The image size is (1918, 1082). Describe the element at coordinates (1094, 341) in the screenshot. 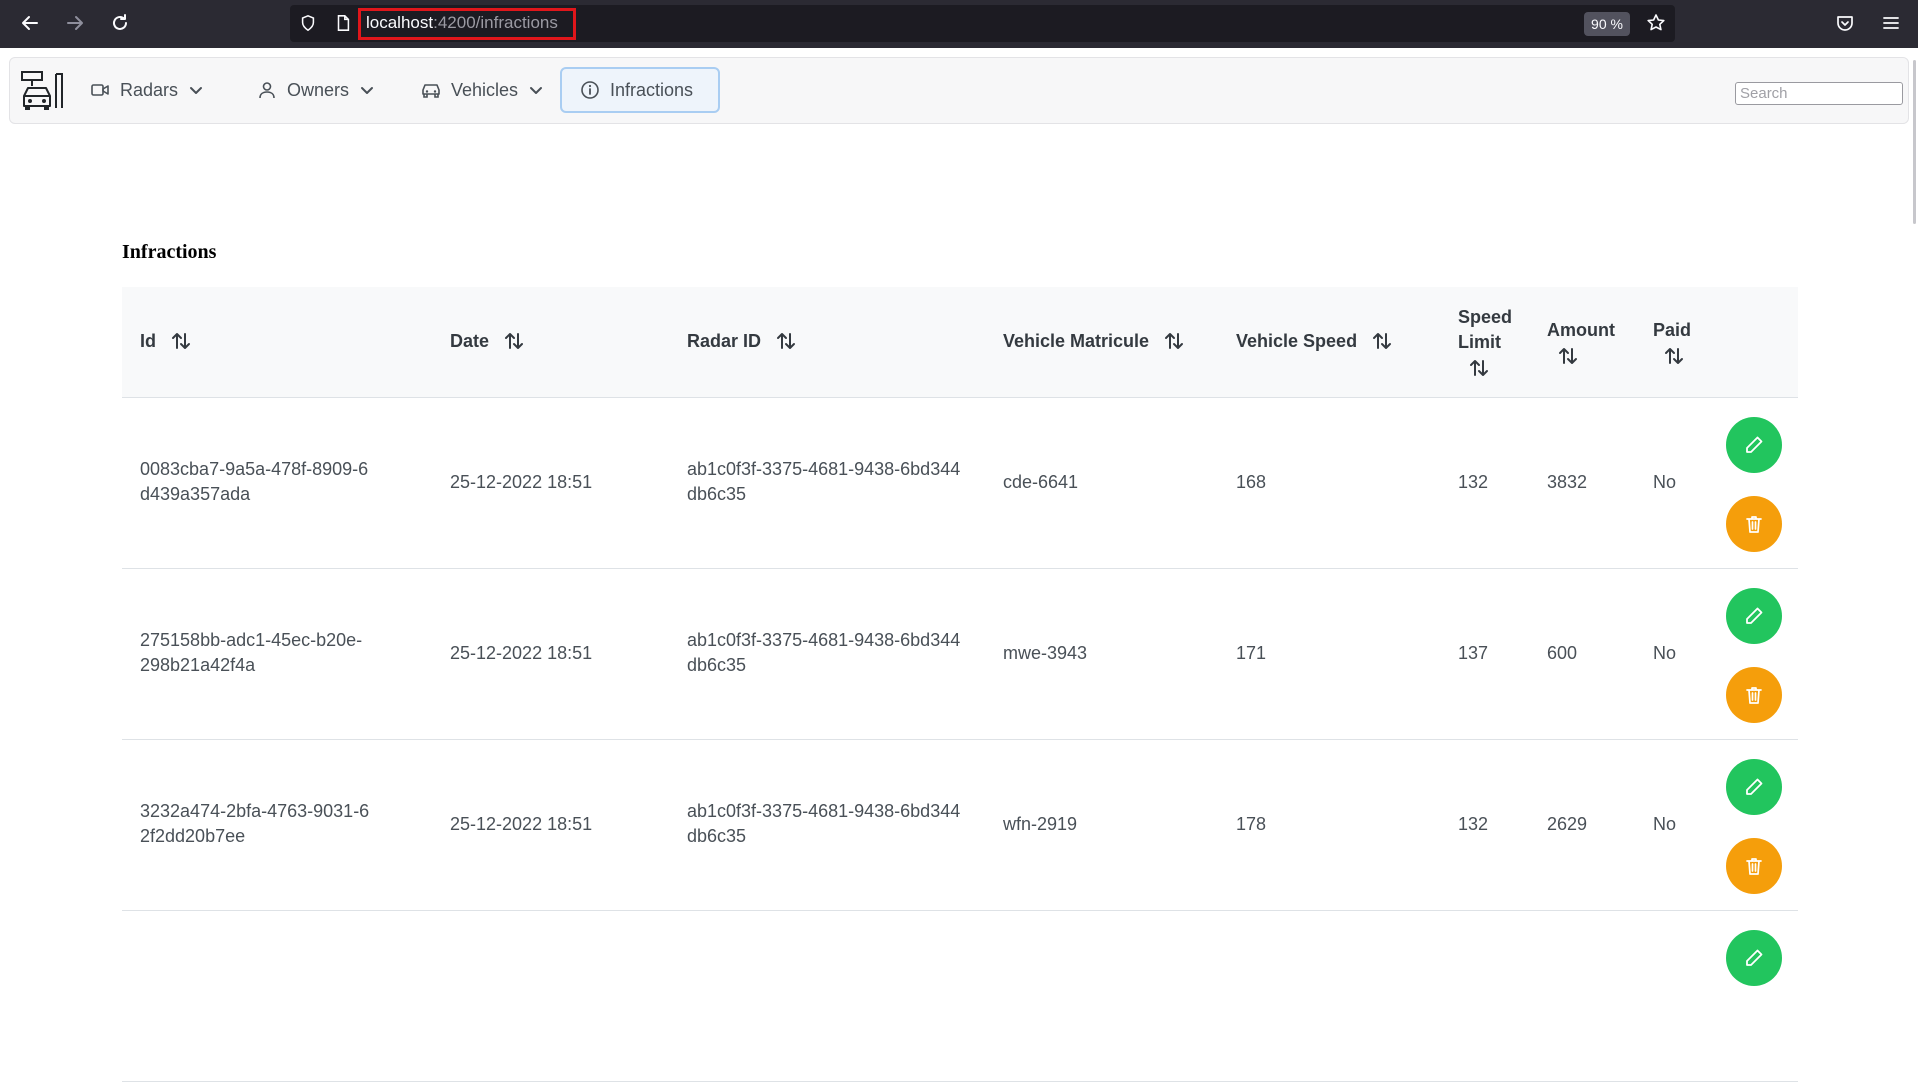

I see `column-header-vehicle-matricule: Vehicle Matricule` at that location.